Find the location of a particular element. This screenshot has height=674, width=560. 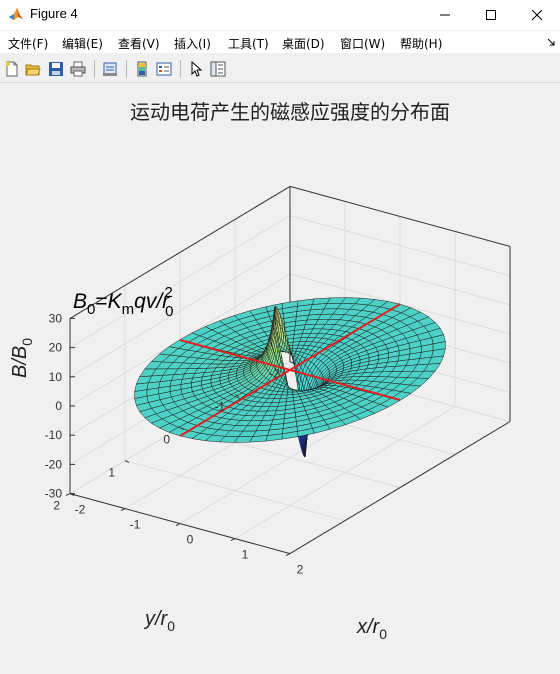

x-tick-label: -2 is located at coordinates (80, 510).